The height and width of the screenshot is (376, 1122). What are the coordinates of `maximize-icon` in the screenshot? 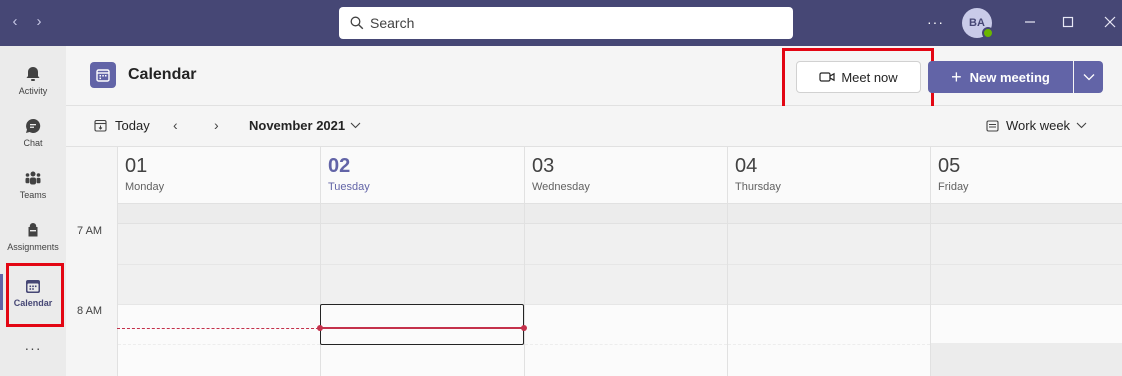 It's located at (1068, 22).